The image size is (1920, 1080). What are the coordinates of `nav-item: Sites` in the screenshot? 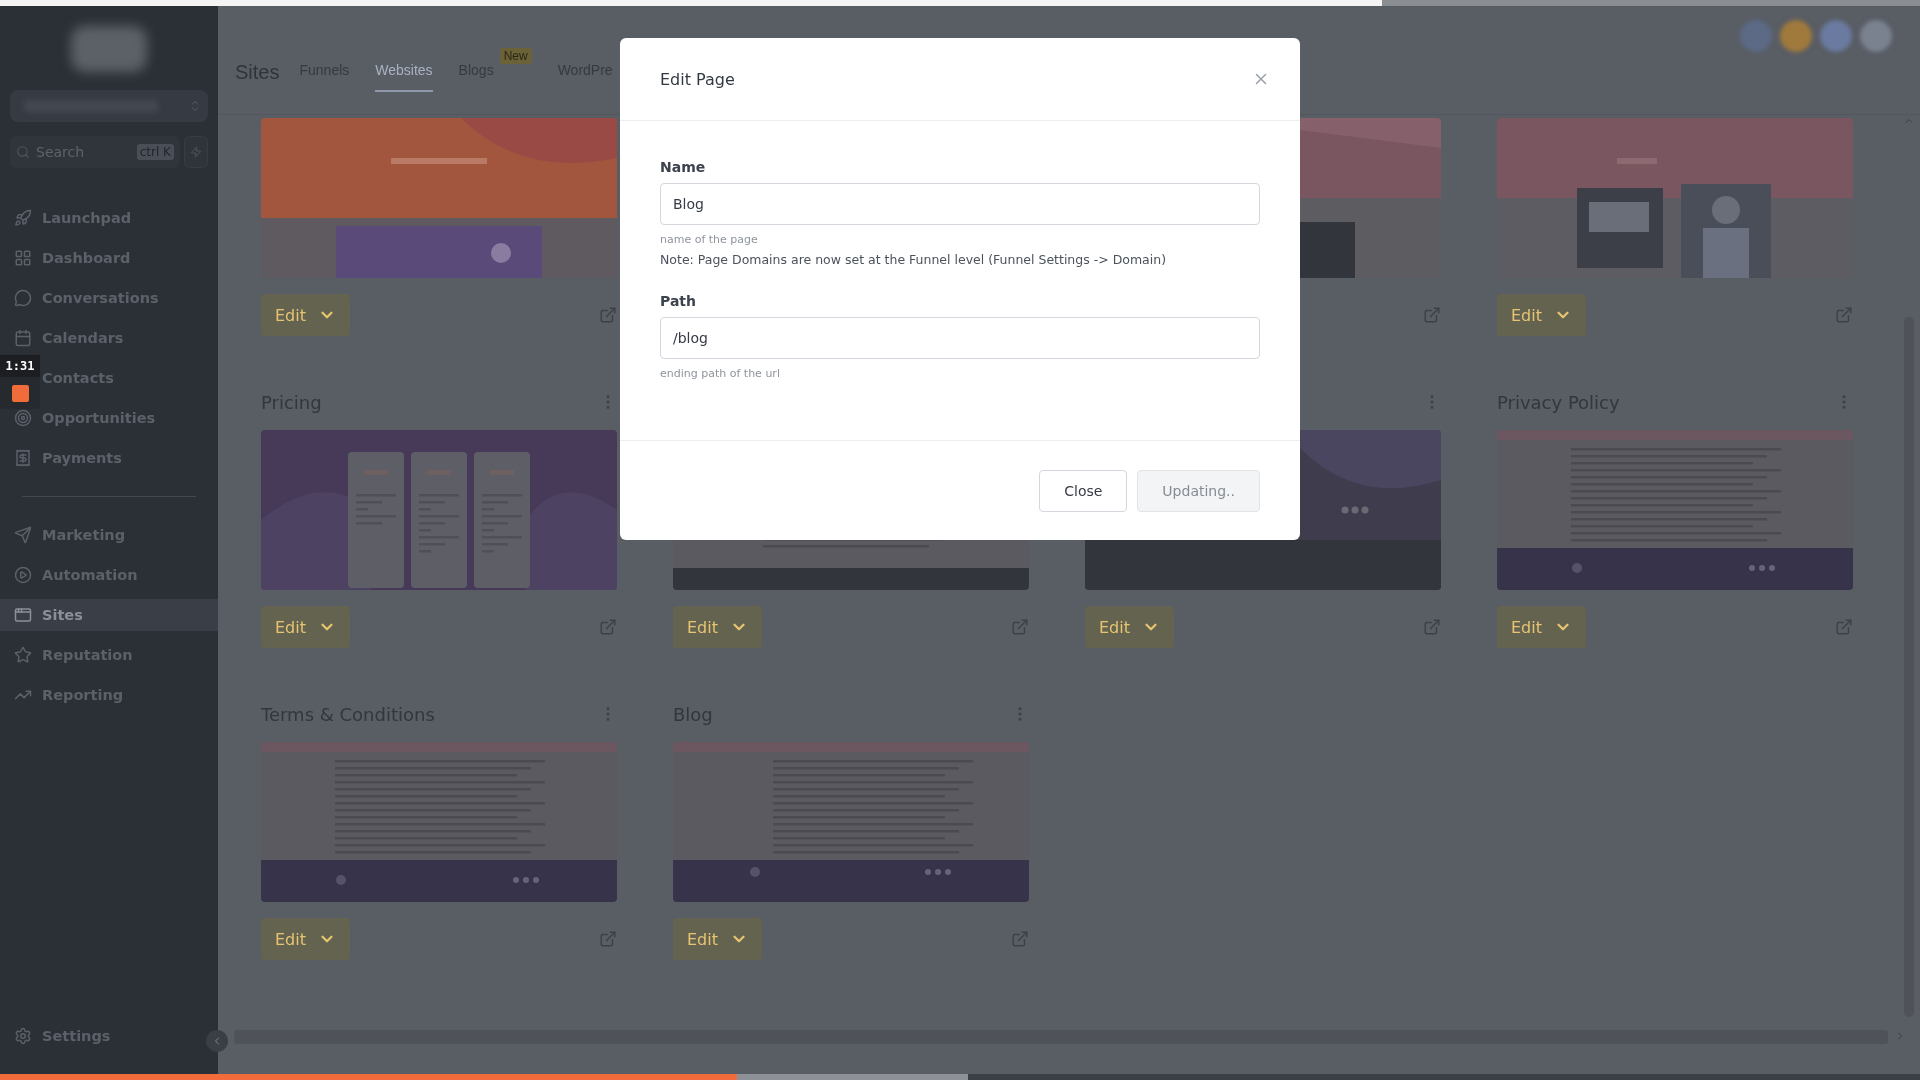 It's located at (109, 615).